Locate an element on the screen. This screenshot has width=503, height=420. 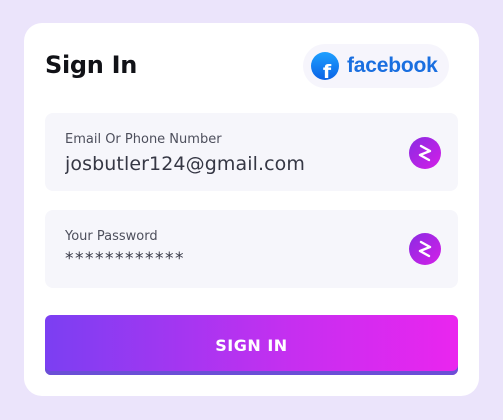
password-input is located at coordinates (225, 259).